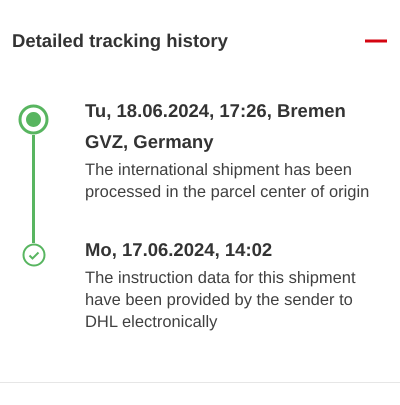 This screenshot has width=400, height=405. I want to click on section-title: Detailed tracking history, so click(120, 41).